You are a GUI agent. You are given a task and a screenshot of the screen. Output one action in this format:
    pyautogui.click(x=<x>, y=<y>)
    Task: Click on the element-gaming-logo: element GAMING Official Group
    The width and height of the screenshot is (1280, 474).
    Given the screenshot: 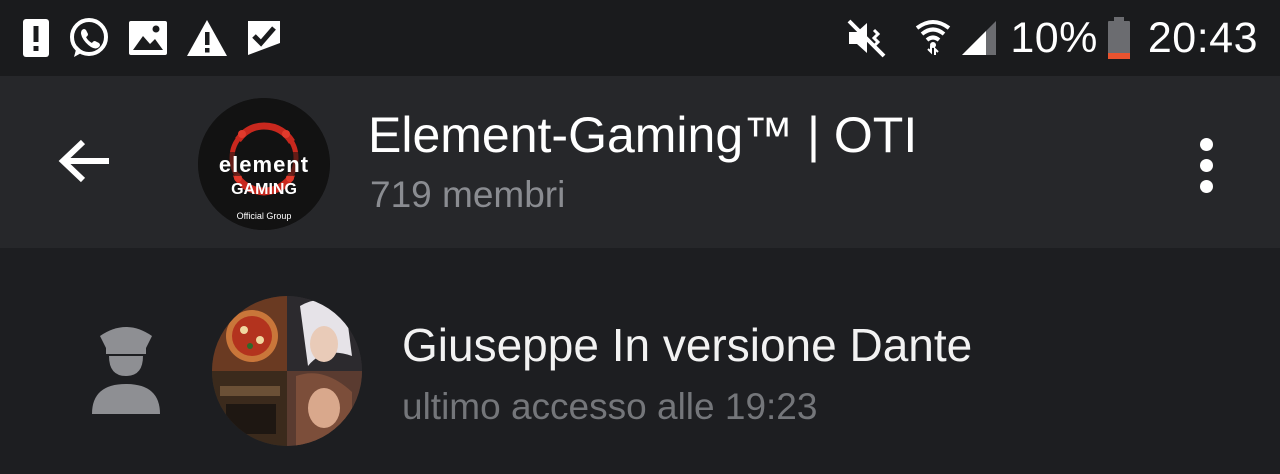 What is the action you would take?
    pyautogui.click(x=264, y=164)
    